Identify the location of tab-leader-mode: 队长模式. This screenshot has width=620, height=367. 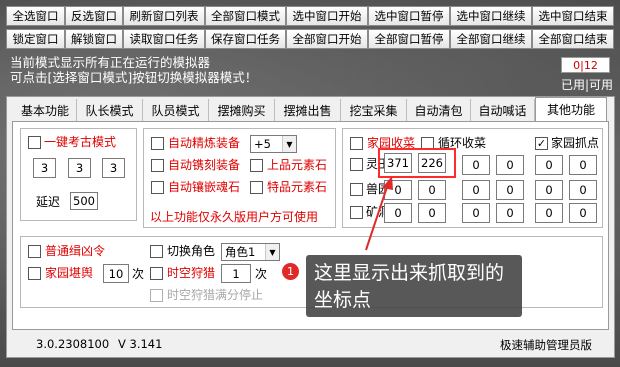
(110, 110).